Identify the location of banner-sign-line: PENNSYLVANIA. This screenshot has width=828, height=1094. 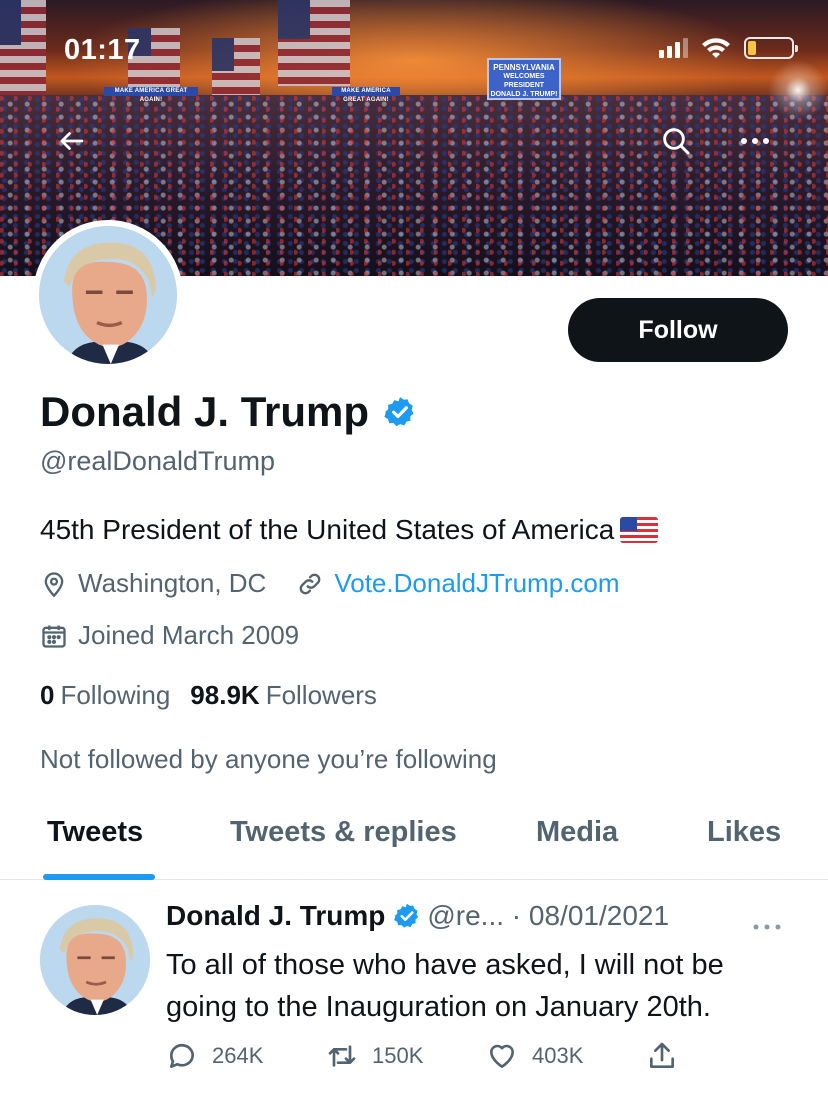
(524, 67).